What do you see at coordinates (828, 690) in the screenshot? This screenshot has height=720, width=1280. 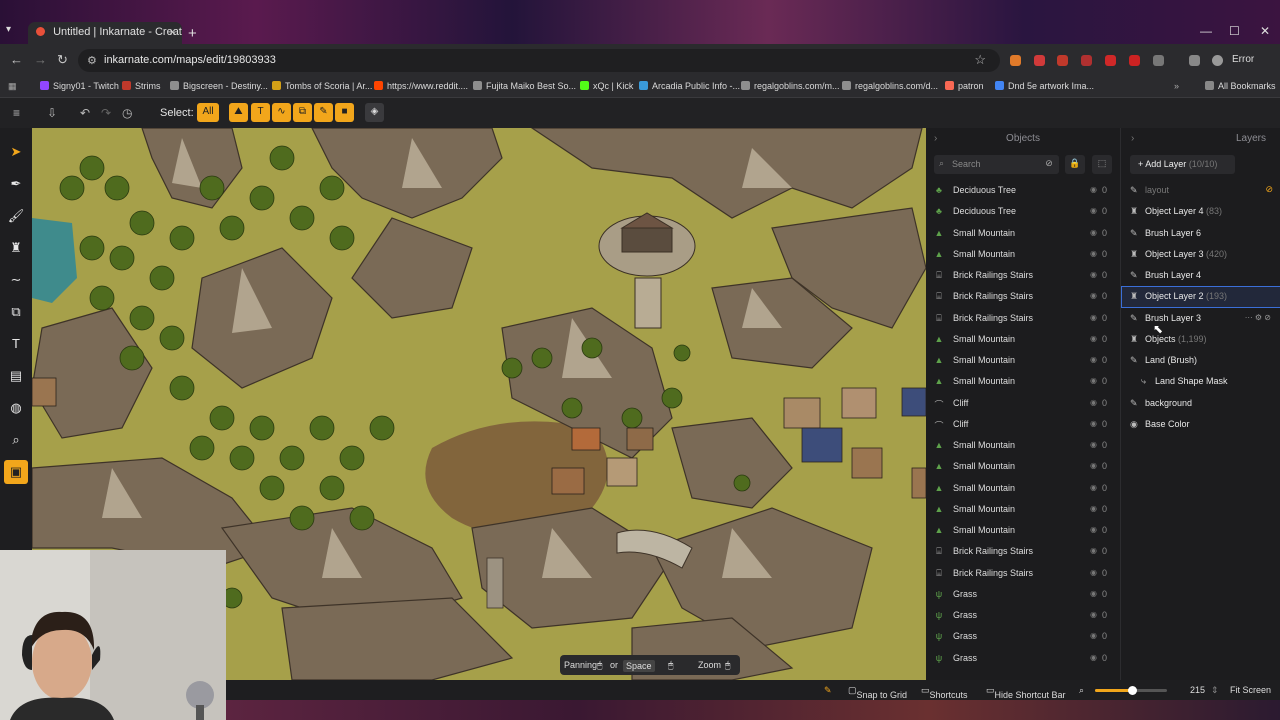 I see `pencil-edit-icon: ✎` at bounding box center [828, 690].